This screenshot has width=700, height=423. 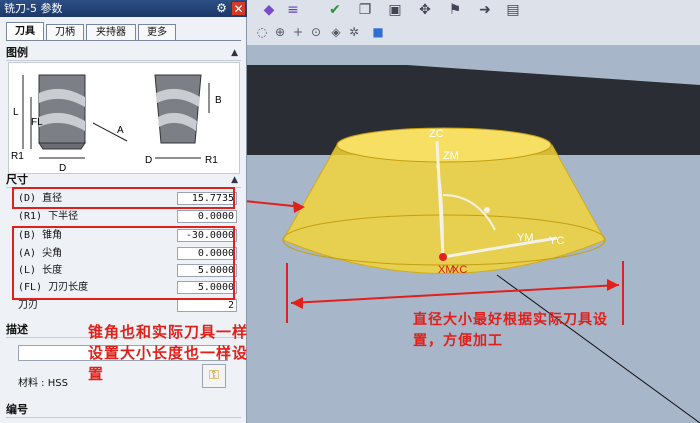 What do you see at coordinates (238, 8) in the screenshot?
I see `close-icon: ✕` at bounding box center [238, 8].